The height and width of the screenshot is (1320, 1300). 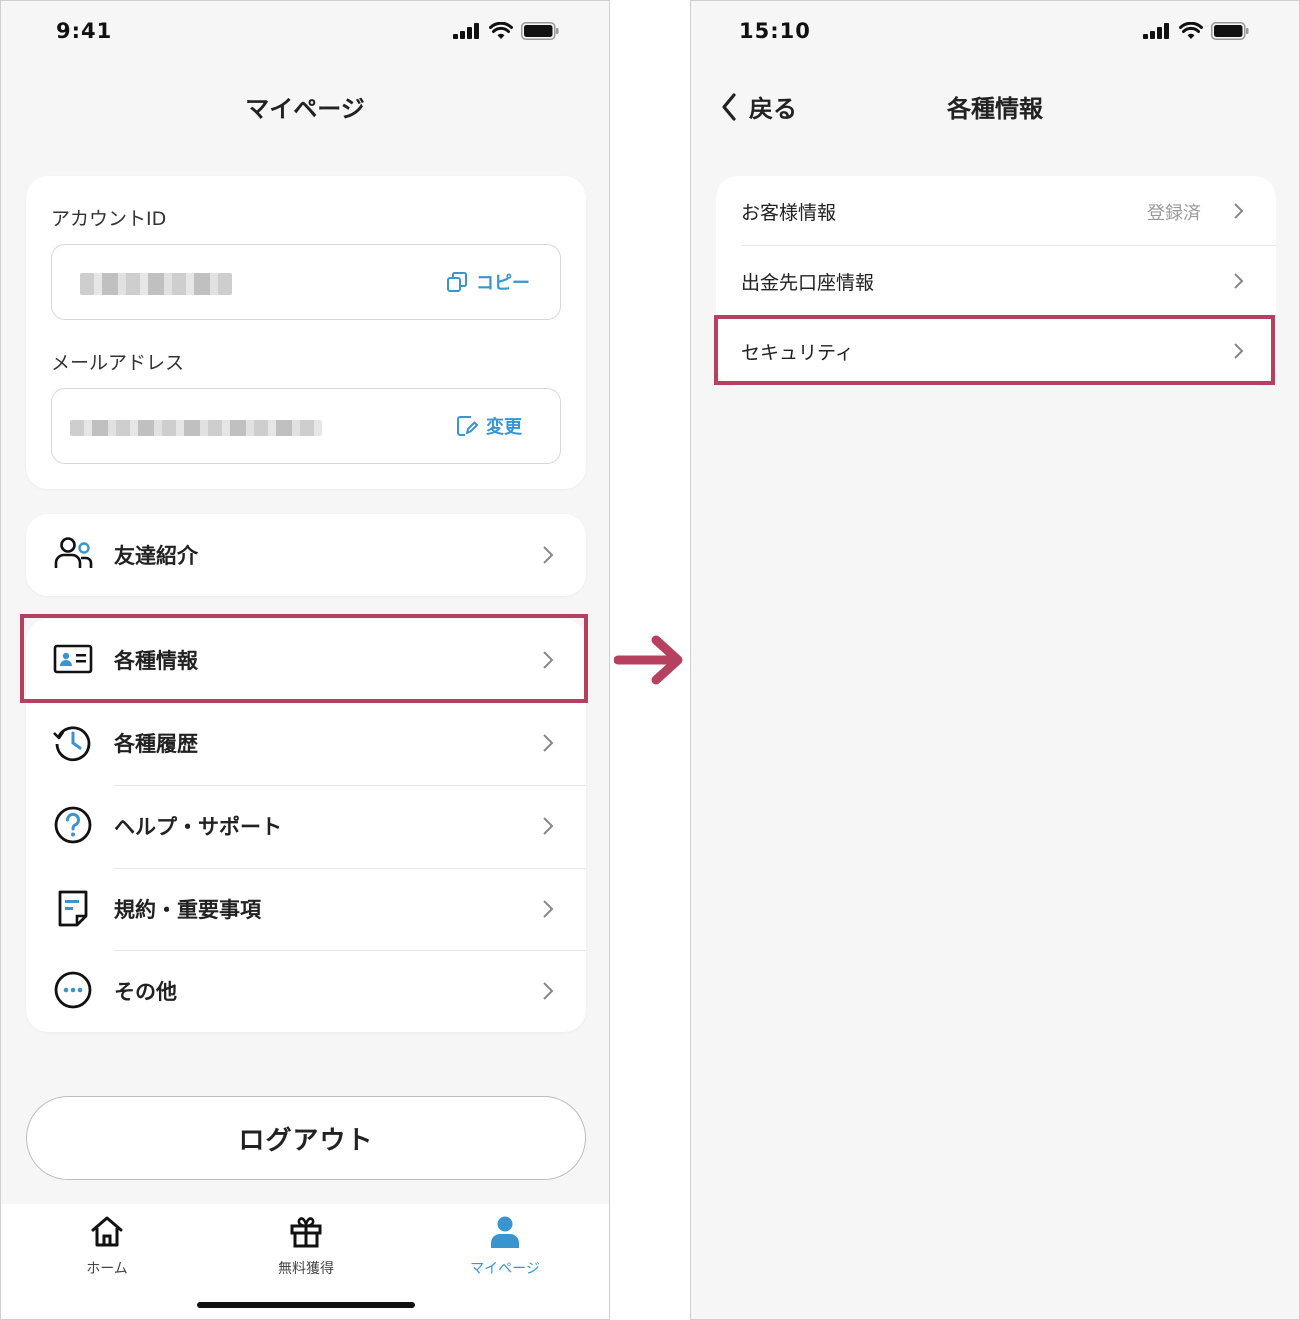 I want to click on account-id-field: コピー, so click(x=306, y=282).